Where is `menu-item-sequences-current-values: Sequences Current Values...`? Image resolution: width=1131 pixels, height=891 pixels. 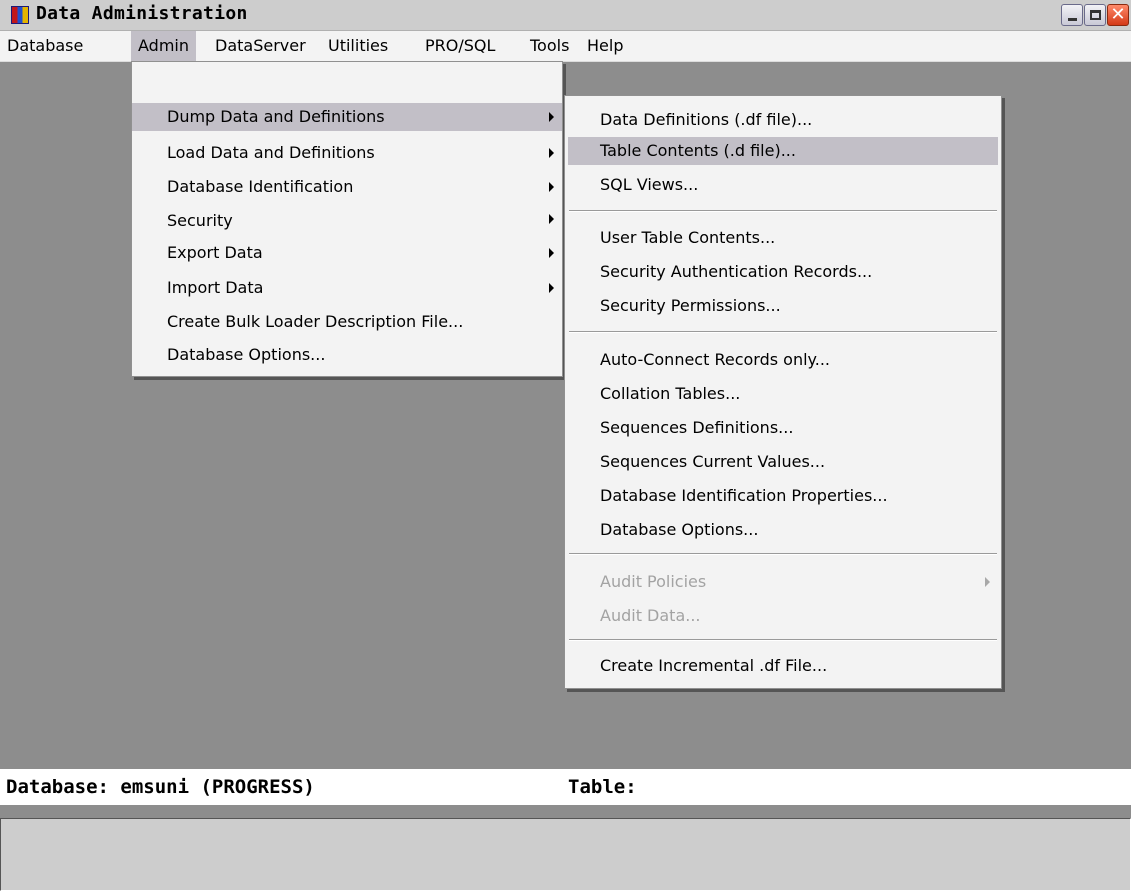
menu-item-sequences-current-values: Sequences Current Values... is located at coordinates (783, 462).